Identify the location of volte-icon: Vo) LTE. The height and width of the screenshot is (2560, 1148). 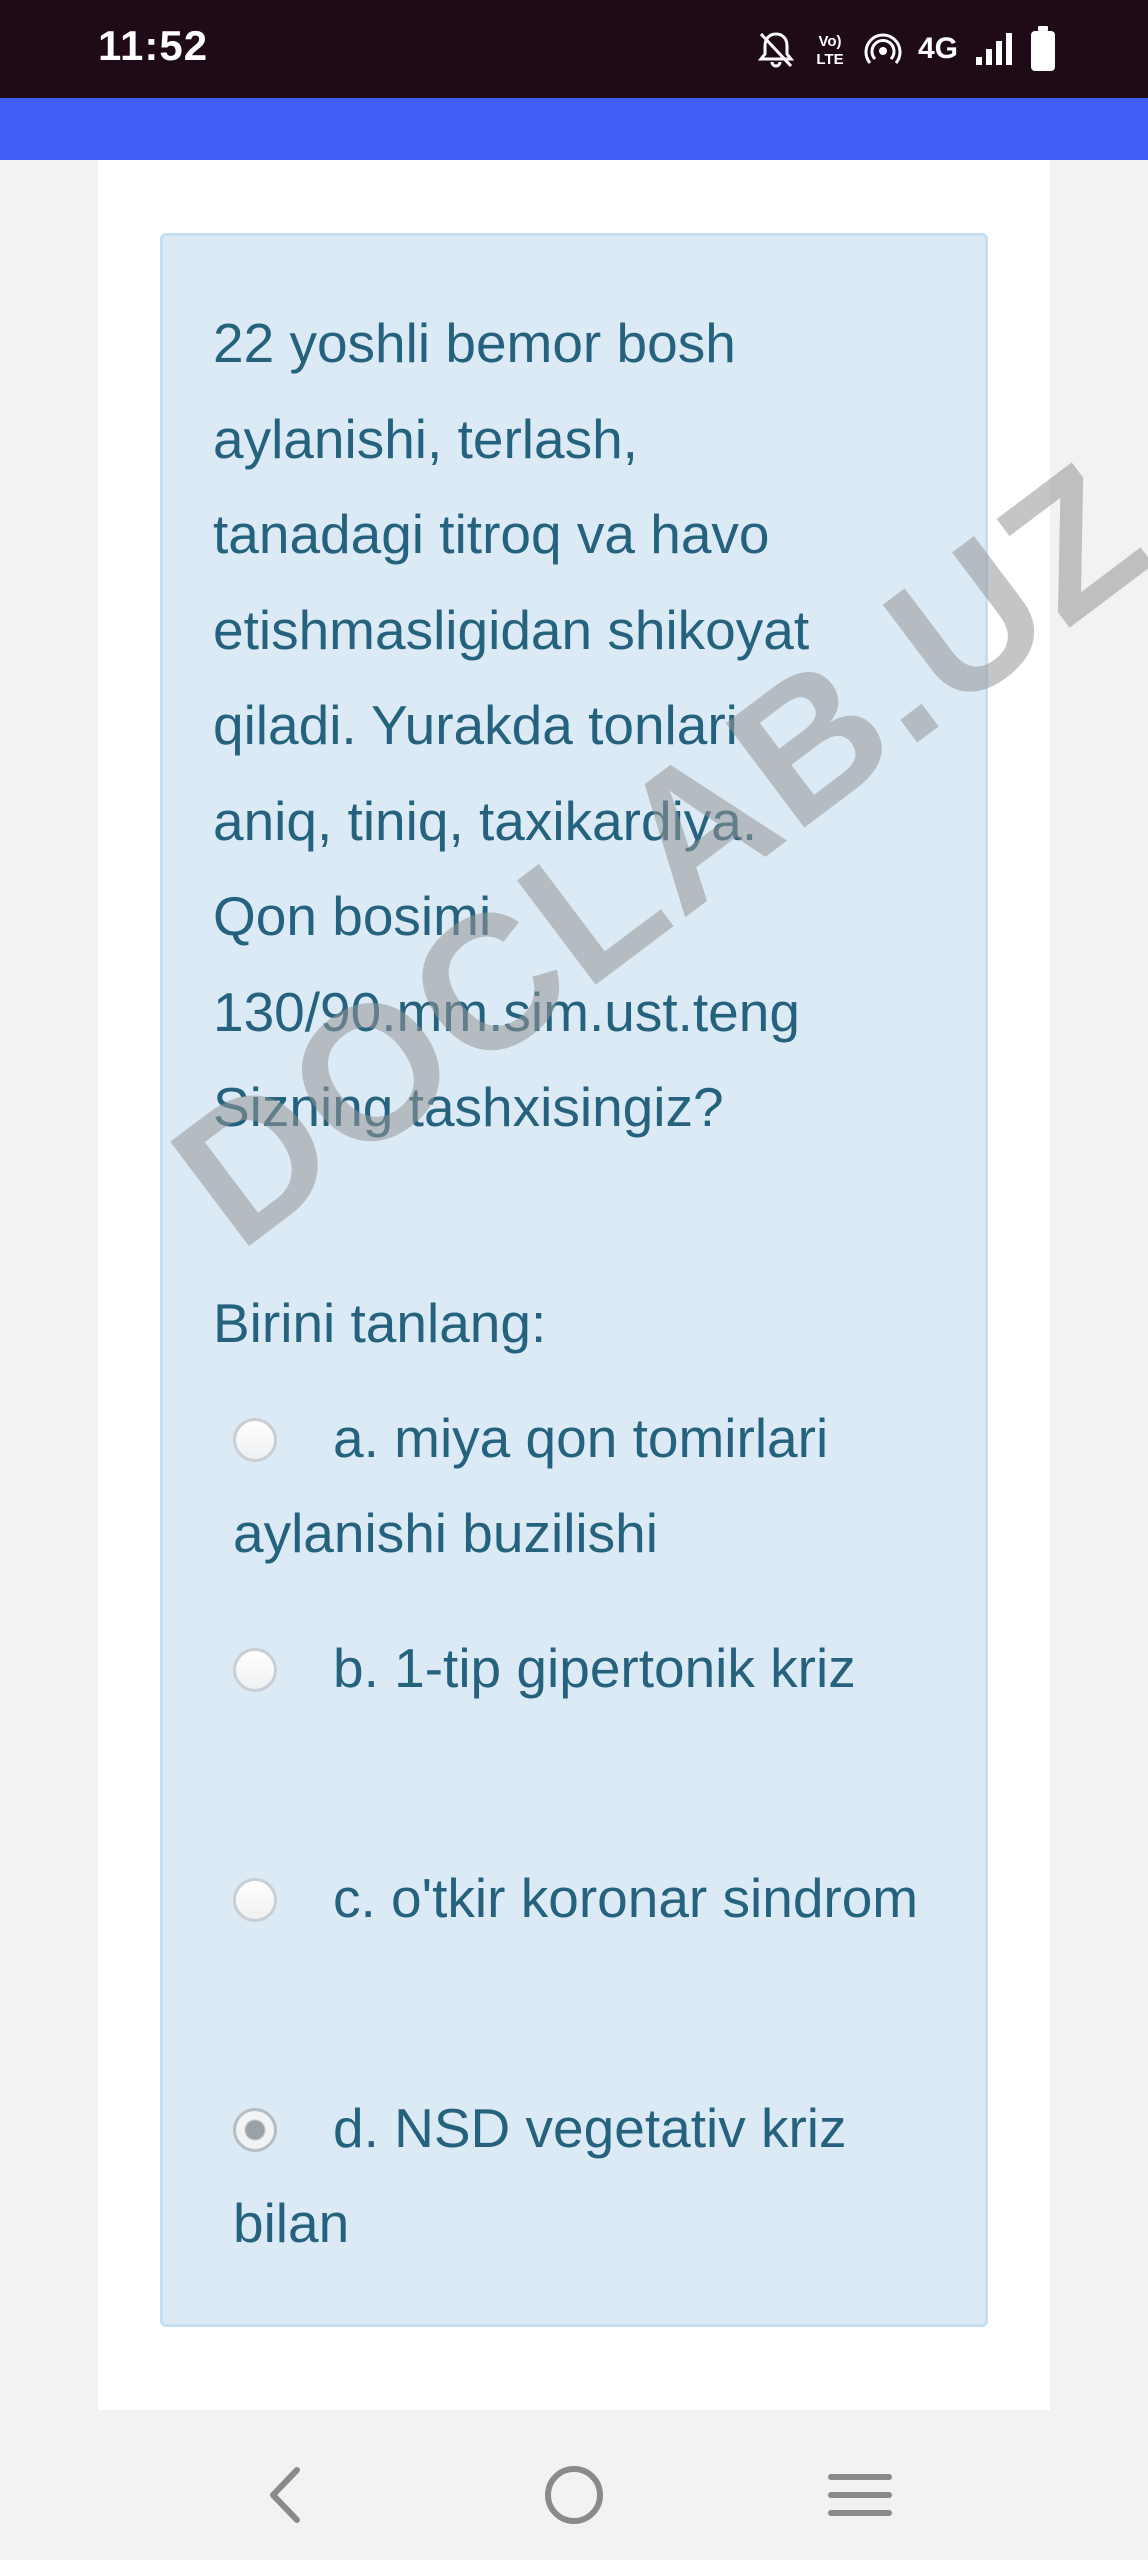
(830, 49).